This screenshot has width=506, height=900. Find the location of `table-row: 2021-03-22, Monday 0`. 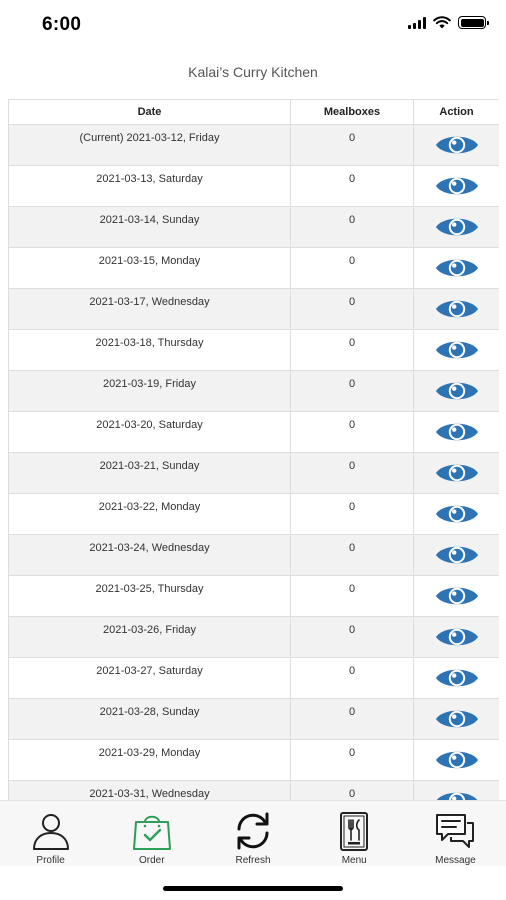

table-row: 2021-03-22, Monday 0 is located at coordinates (253, 514).